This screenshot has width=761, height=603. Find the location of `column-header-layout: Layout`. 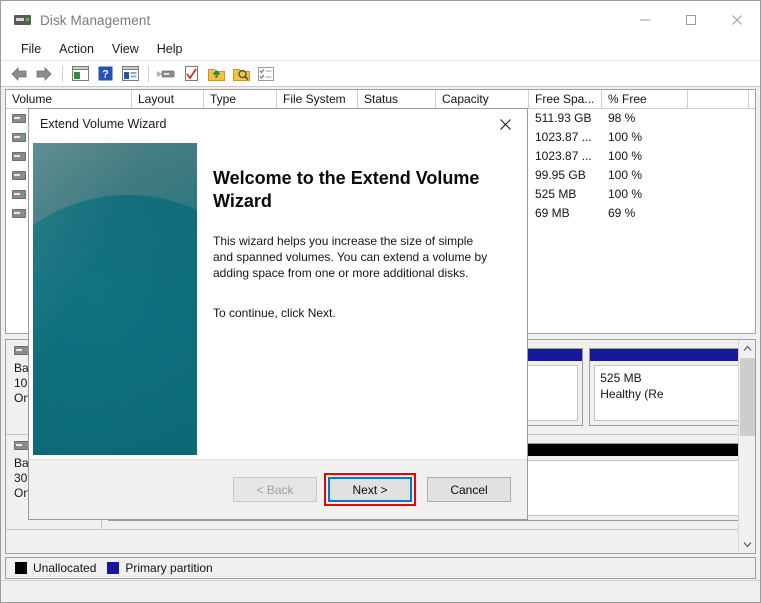

column-header-layout: Layout is located at coordinates (168, 99).